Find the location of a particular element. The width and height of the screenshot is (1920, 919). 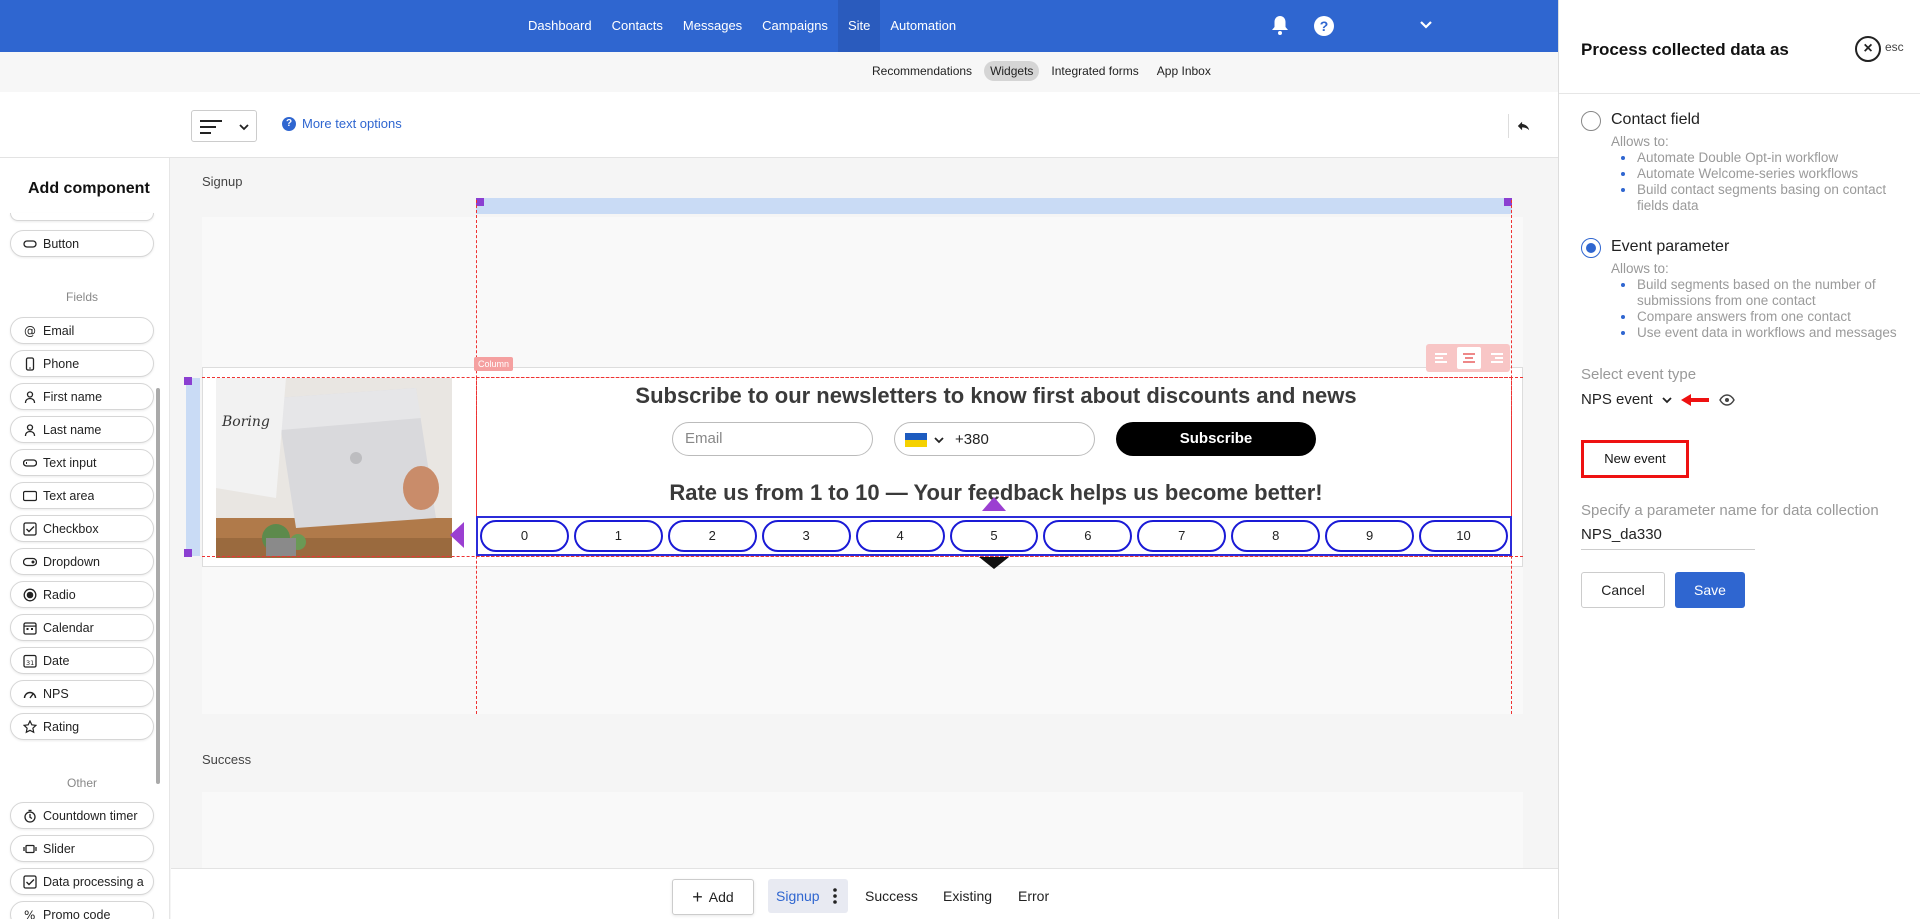

tab-success: Success is located at coordinates (891, 896).